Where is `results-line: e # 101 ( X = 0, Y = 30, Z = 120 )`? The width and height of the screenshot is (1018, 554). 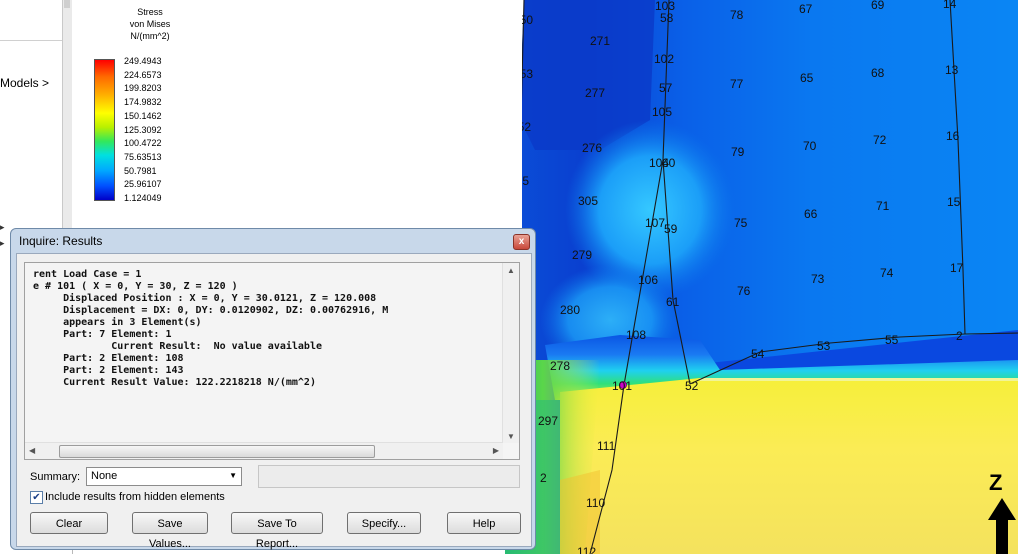 results-line: e # 101 ( X = 0, Y = 30, Z = 120 ) is located at coordinates (135, 286).